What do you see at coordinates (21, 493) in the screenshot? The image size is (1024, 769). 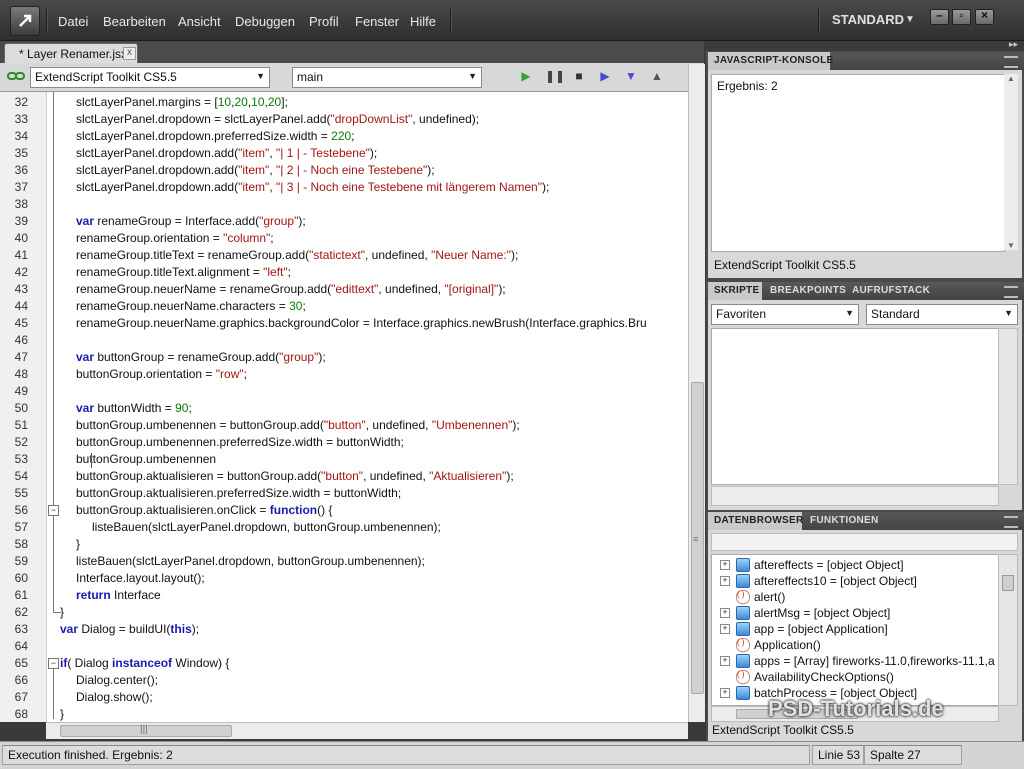 I see `line-number: 55` at bounding box center [21, 493].